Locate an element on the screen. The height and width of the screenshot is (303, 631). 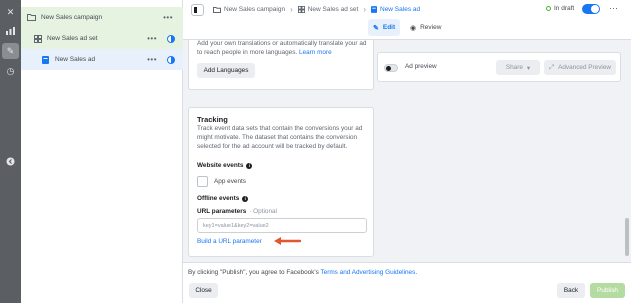
collapse-icon is located at coordinates (10, 161).